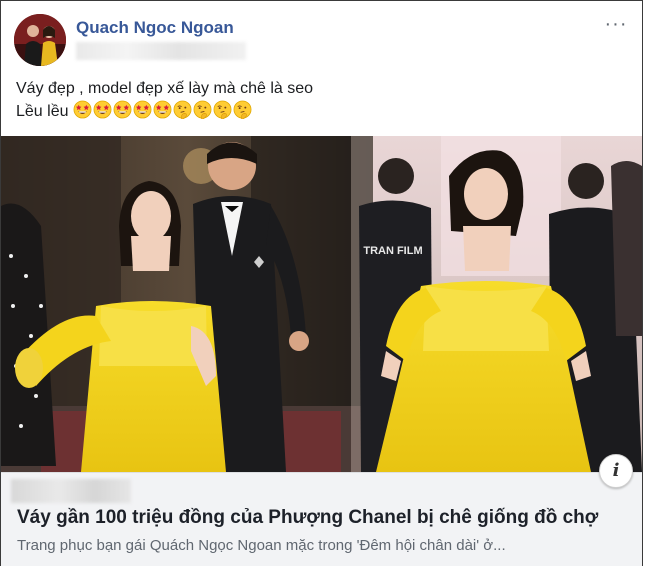  Describe the element at coordinates (165, 88) in the screenshot. I see `post-text-line-1: Váy đẹp , model đẹp xế lày mà chê là seo` at that location.